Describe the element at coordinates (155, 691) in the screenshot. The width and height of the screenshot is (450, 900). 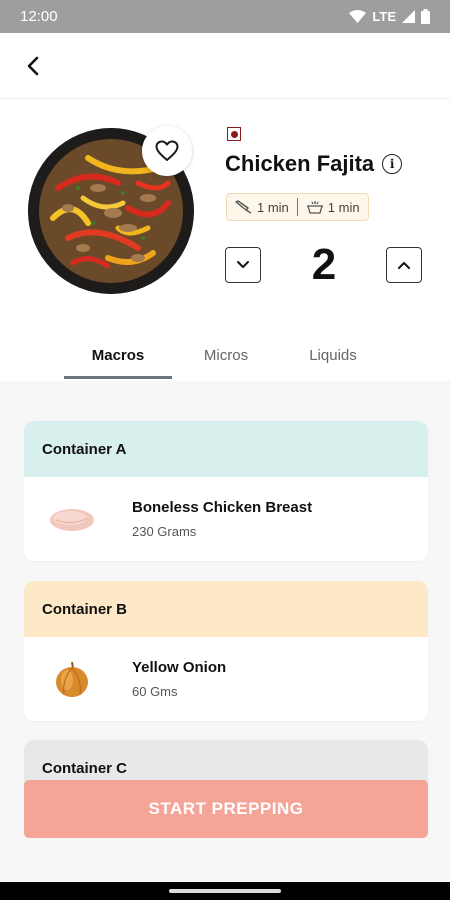
I see `ingredient-quantity: 60 Gms` at that location.